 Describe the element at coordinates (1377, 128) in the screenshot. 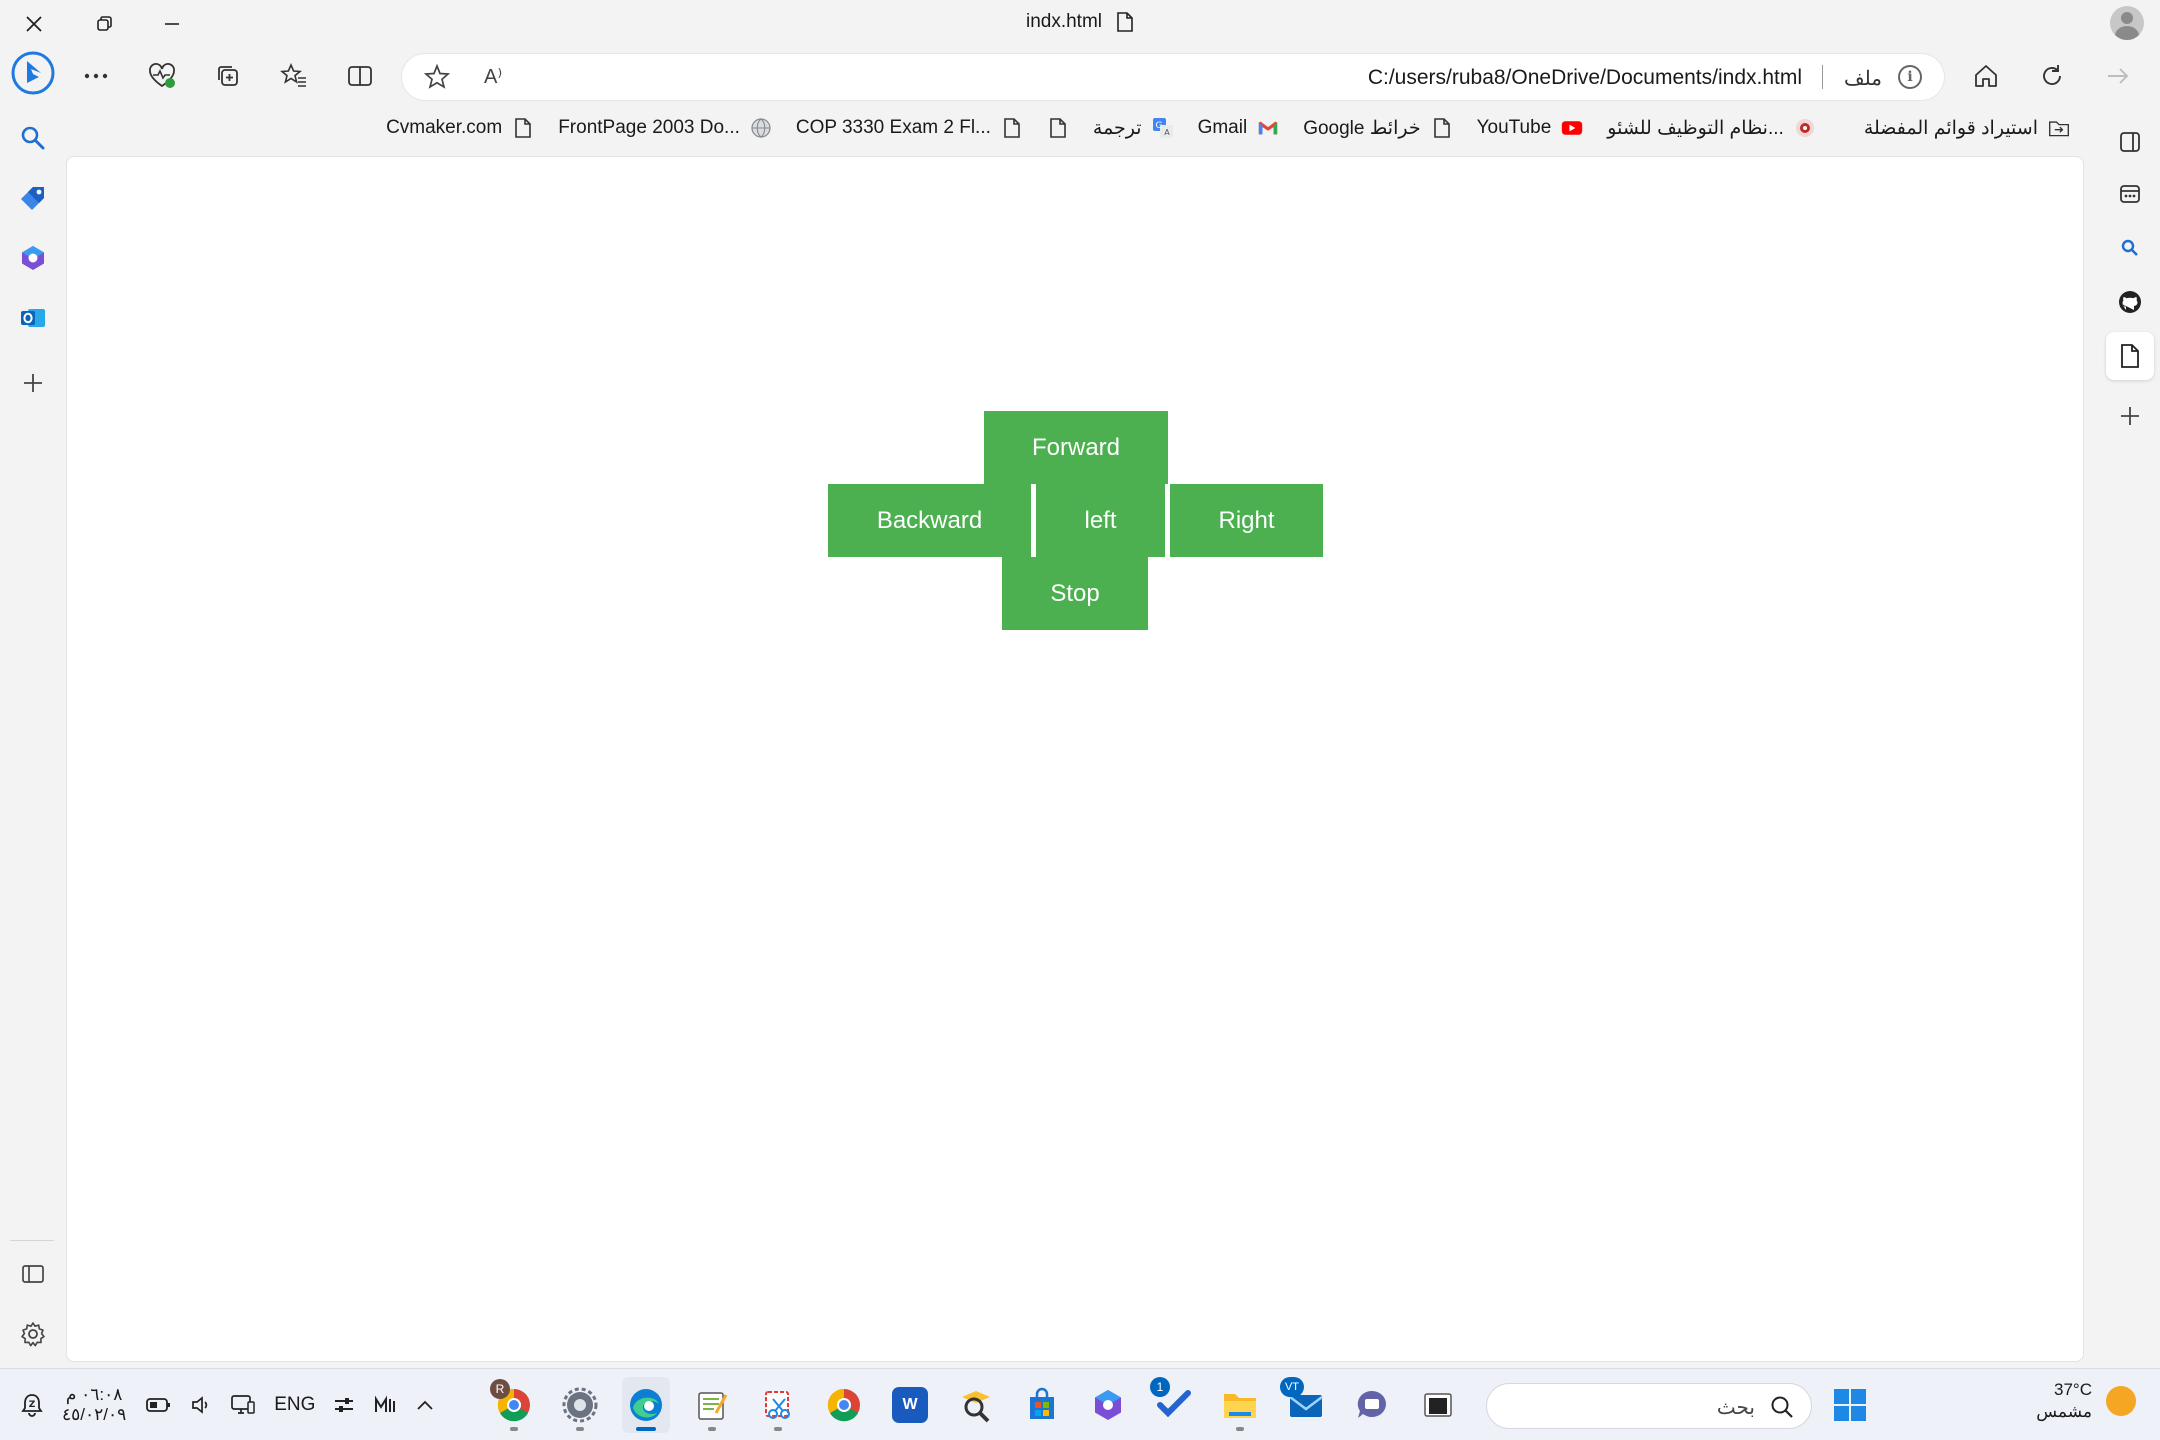

I see `favorite-item: Google خرائط` at that location.